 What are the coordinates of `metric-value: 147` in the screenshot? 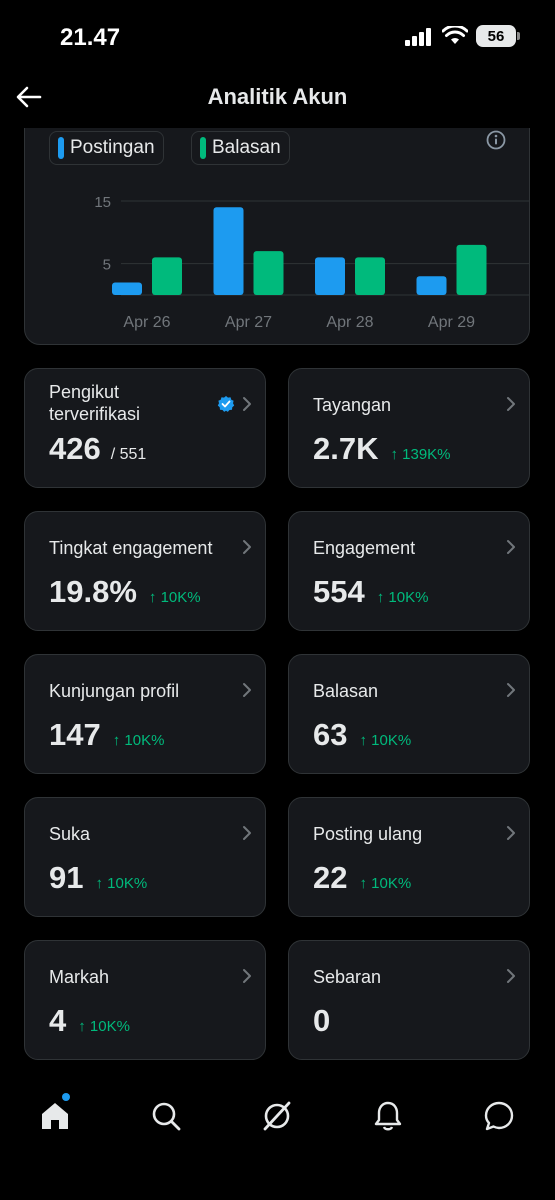 It's located at (75, 734).